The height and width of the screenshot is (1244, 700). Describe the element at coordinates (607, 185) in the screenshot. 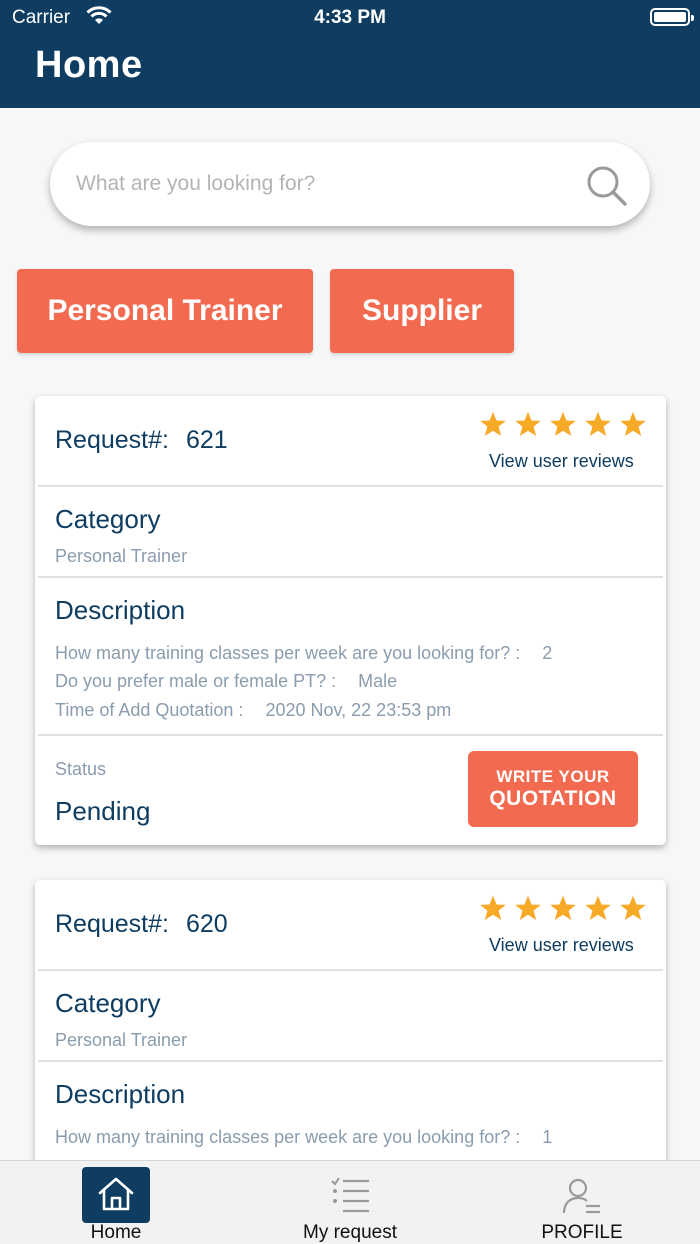

I see `search-icon` at that location.